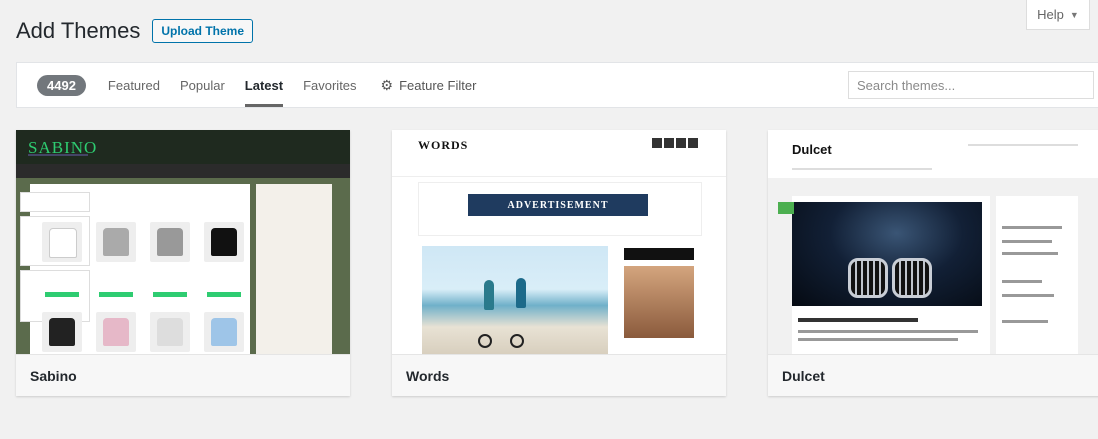 Image resolution: width=1098 pixels, height=439 pixels. What do you see at coordinates (134, 85) in the screenshot?
I see `filter-link-featured: Featured` at bounding box center [134, 85].